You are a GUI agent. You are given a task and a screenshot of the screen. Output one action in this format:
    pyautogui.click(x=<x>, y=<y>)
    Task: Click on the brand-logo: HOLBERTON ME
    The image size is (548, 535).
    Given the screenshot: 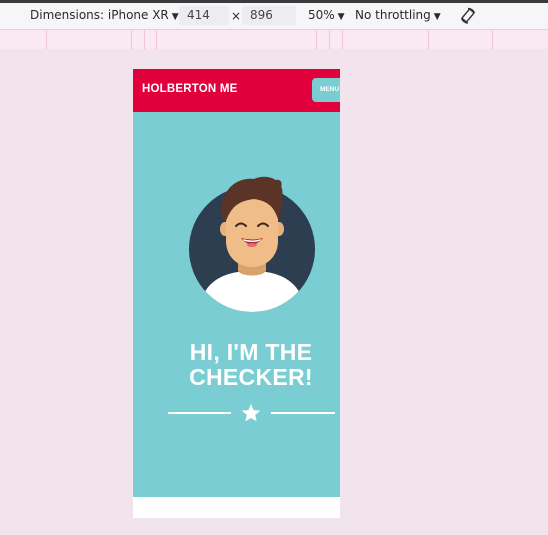 What is the action you would take?
    pyautogui.click(x=189, y=89)
    